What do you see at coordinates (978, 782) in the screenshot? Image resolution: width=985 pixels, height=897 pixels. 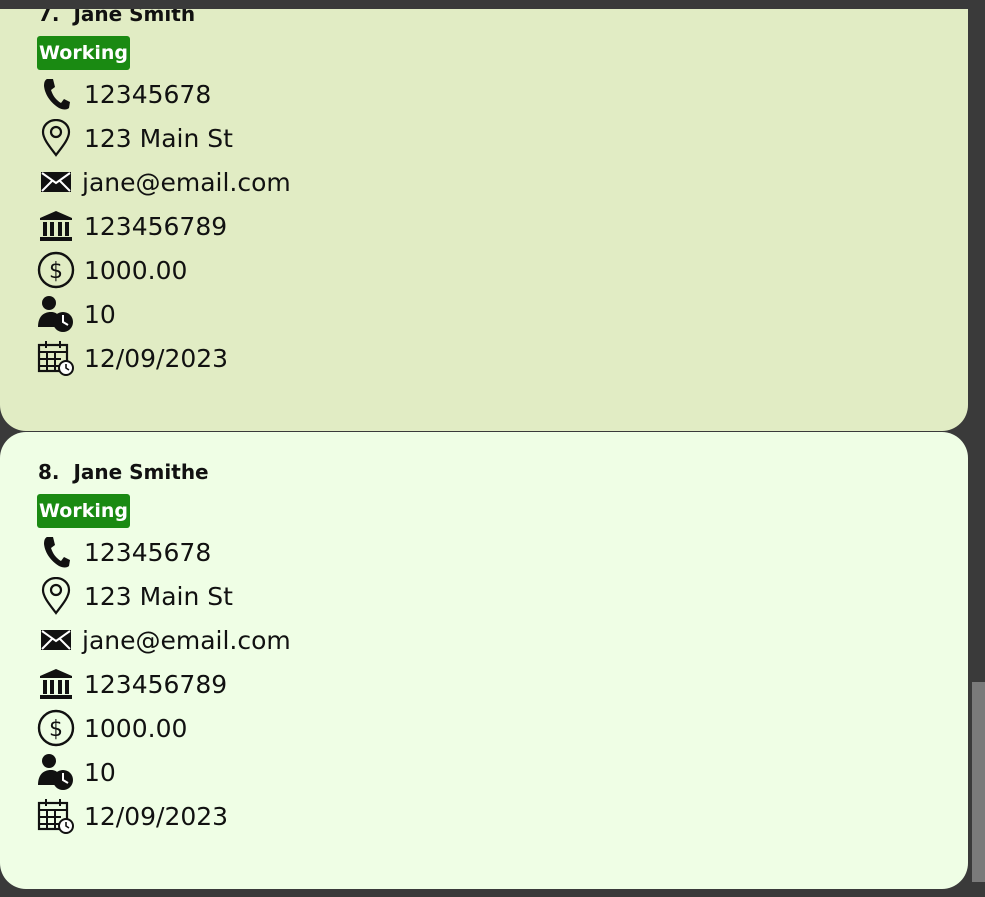 I see `scrollbar-thumb` at bounding box center [978, 782].